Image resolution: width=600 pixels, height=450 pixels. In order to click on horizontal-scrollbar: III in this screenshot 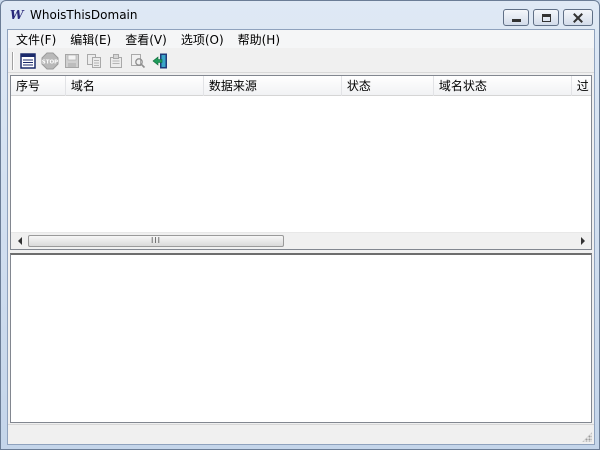, I will do `click(301, 240)`.